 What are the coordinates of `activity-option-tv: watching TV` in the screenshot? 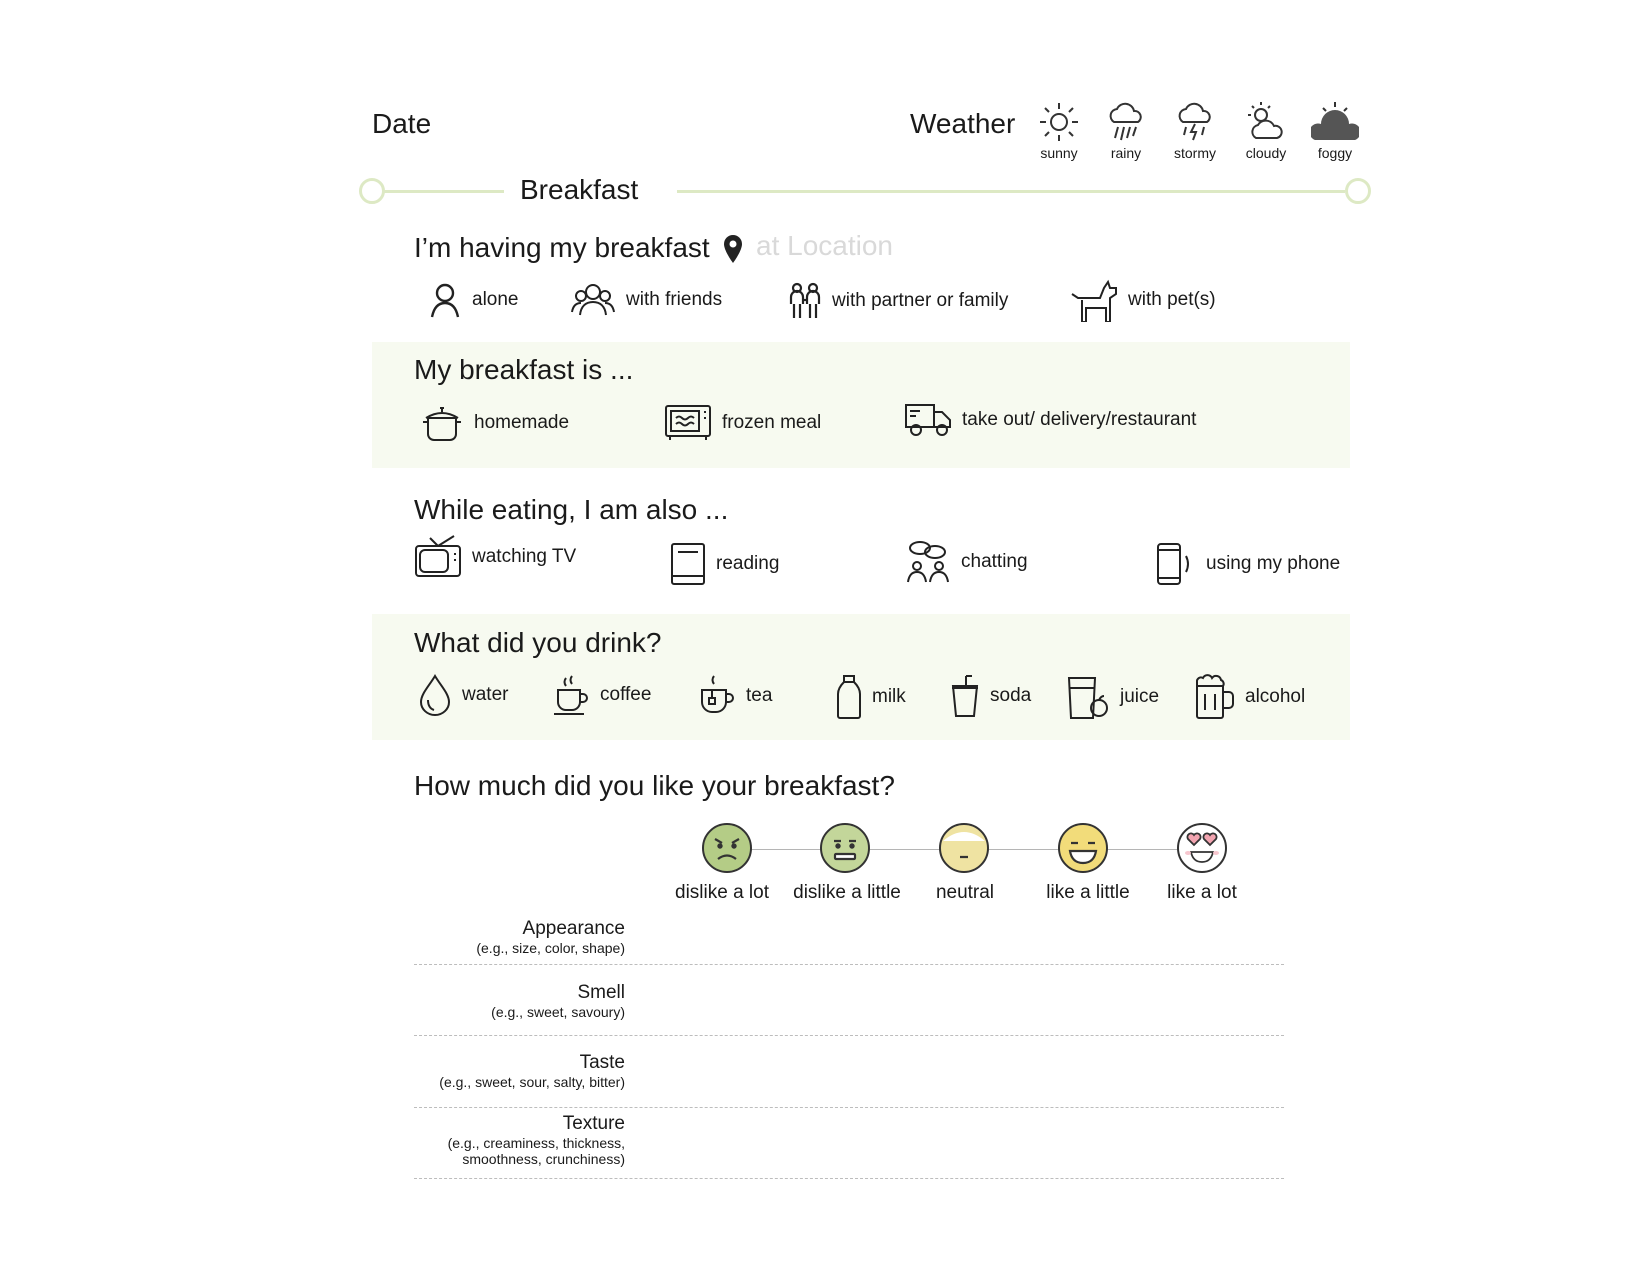 It's located at (495, 557).